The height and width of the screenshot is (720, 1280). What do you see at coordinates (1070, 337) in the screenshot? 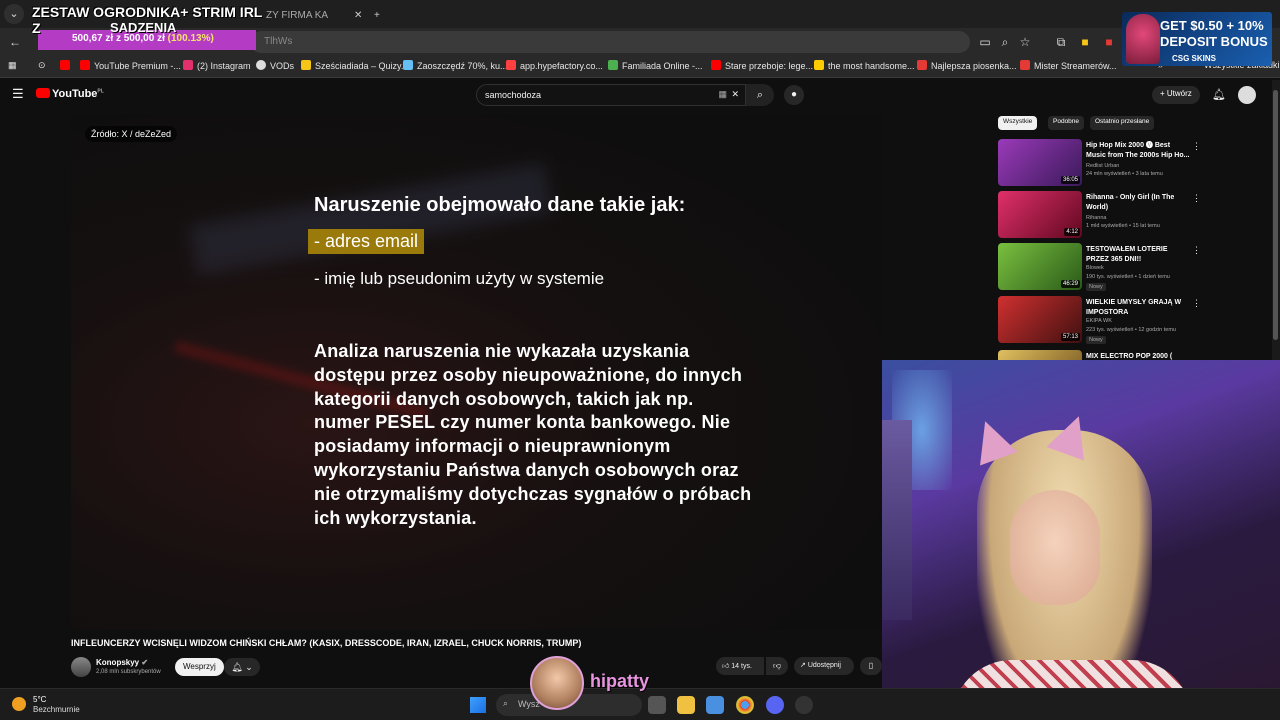
I see `duration-badge: 57:13` at bounding box center [1070, 337].